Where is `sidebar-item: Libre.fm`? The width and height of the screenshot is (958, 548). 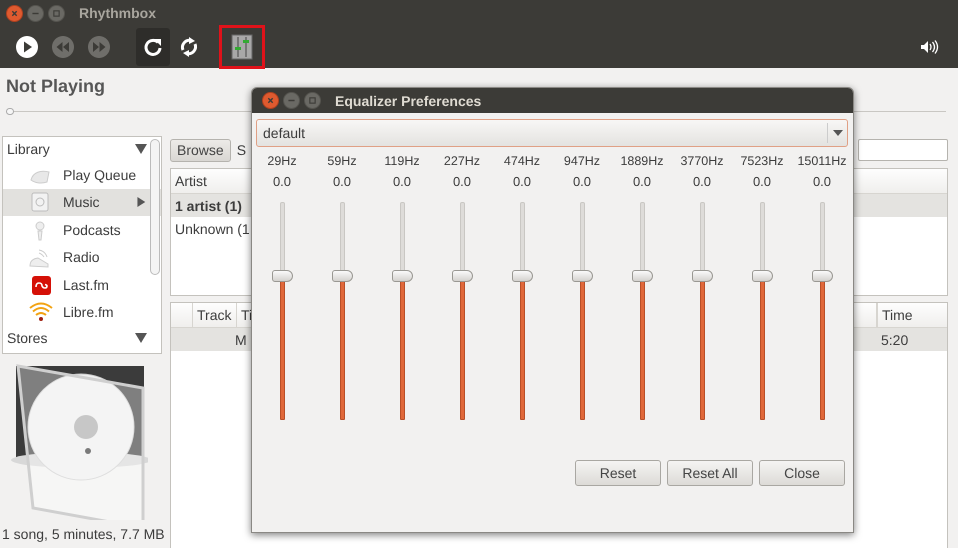 sidebar-item: Libre.fm is located at coordinates (82, 312).